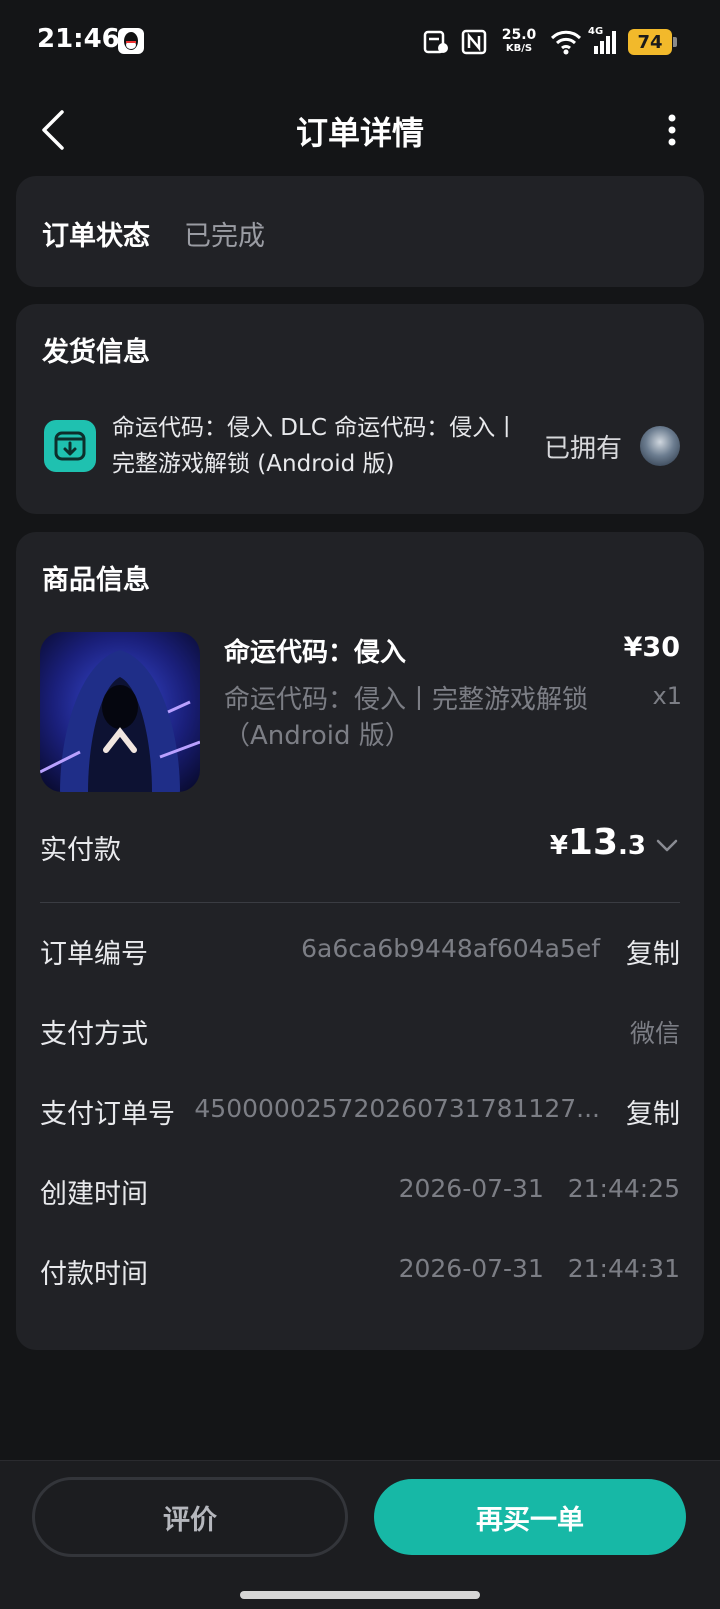 This screenshot has width=720, height=1609. I want to click on qq-app-icon, so click(131, 41).